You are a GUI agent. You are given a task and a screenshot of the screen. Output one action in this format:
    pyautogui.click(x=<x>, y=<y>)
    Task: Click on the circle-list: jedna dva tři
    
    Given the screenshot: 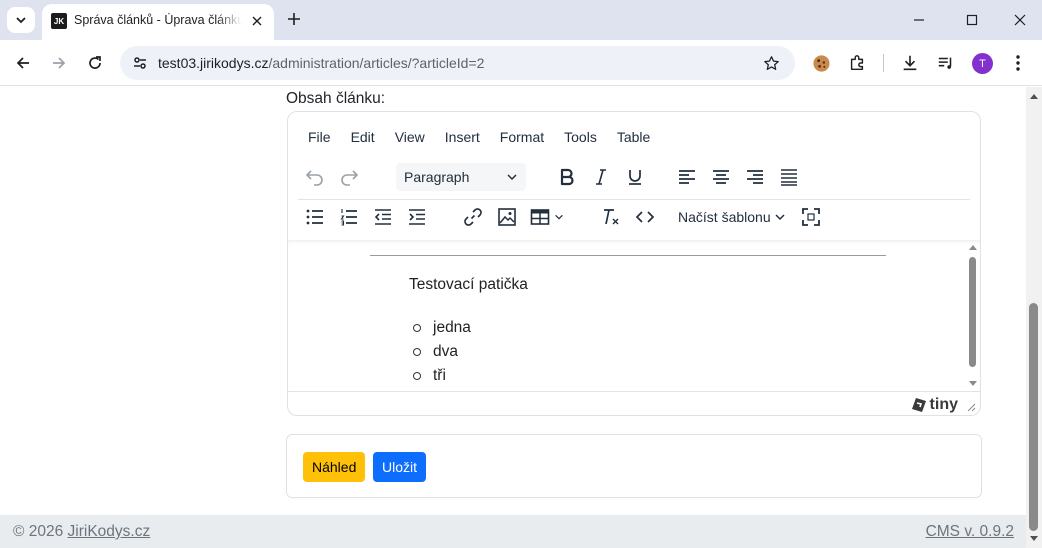 What is the action you would take?
    pyautogui.click(x=442, y=352)
    